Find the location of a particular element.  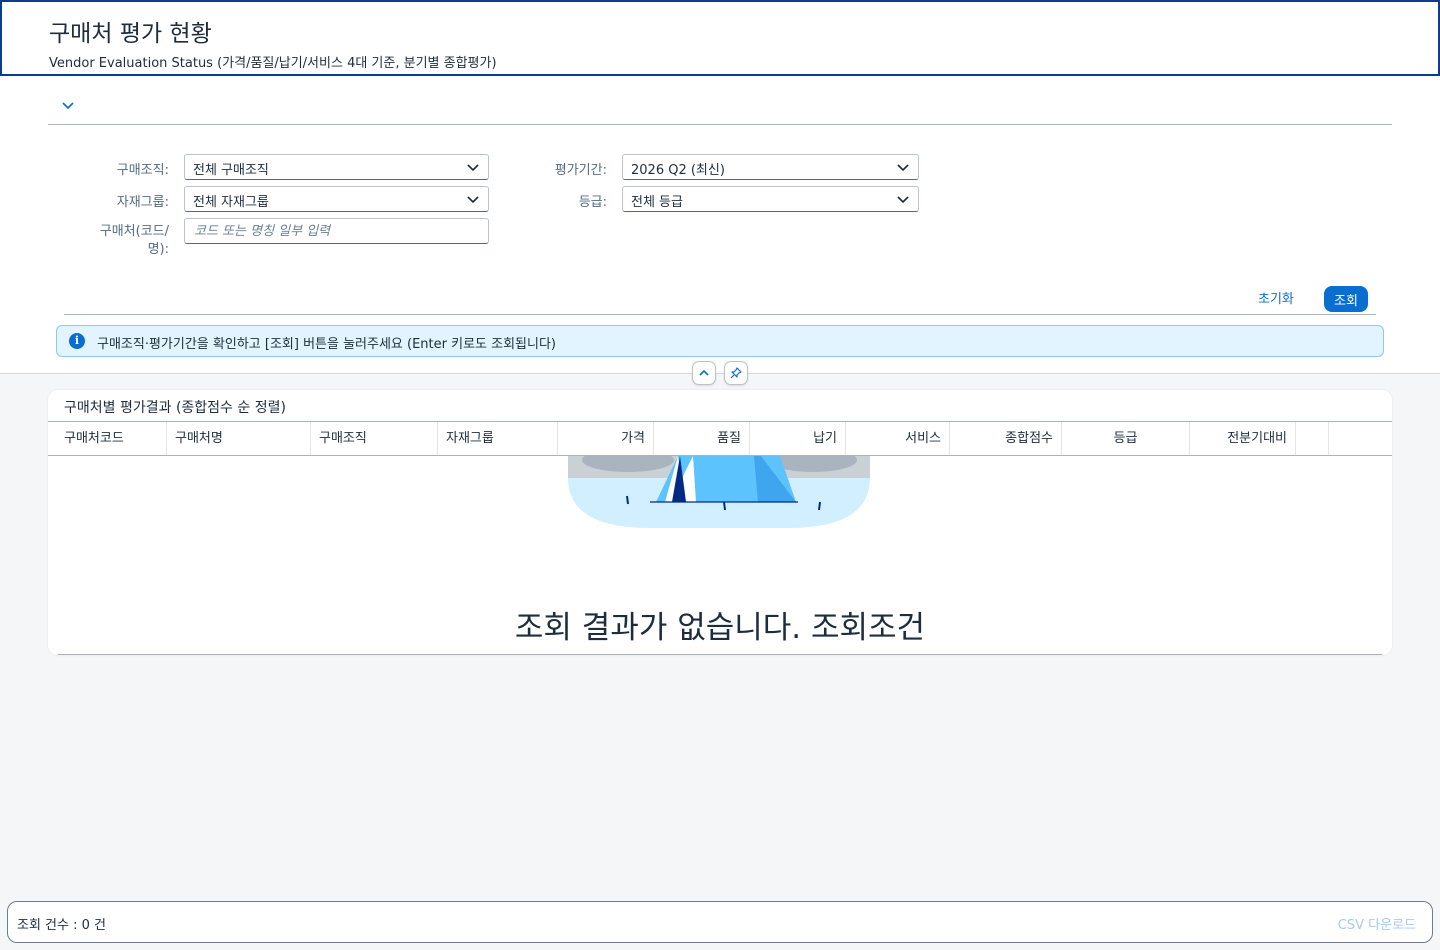

info-icon: i is located at coordinates (77, 341).